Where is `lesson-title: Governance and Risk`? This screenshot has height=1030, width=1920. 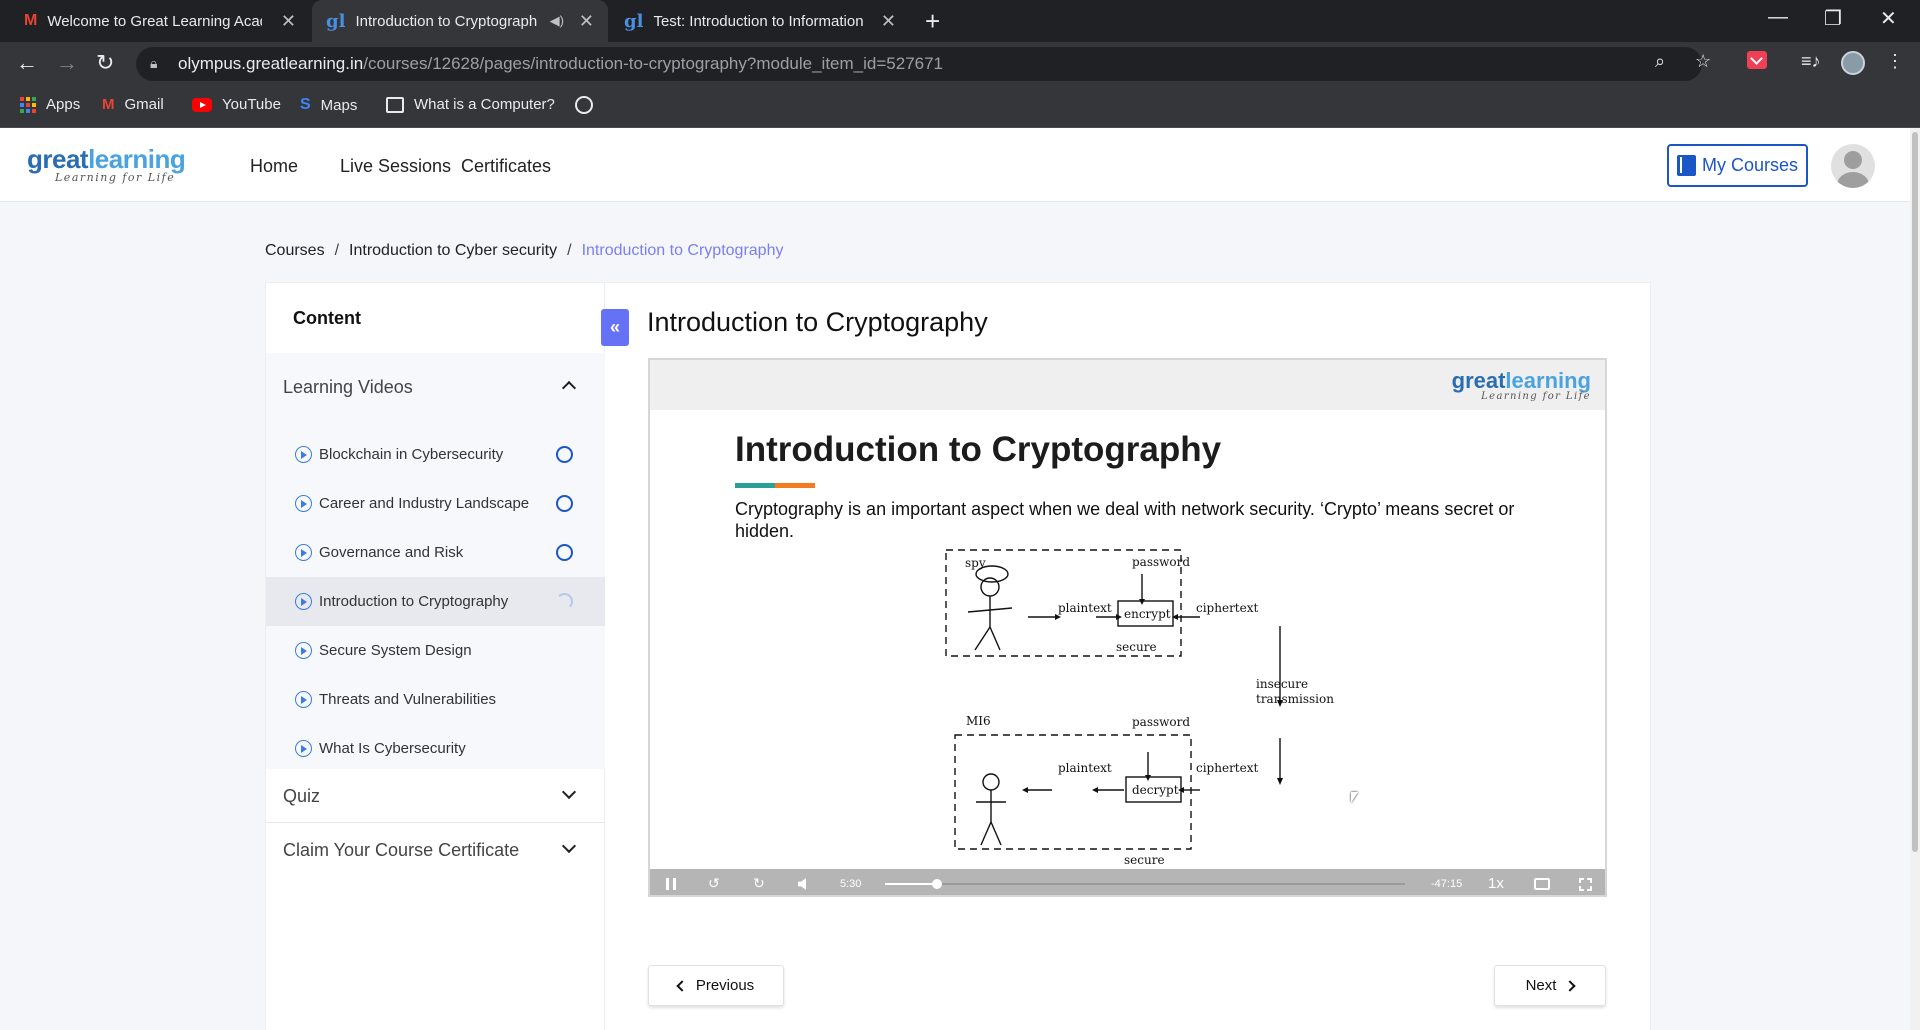
lesson-title: Governance and Risk is located at coordinates (391, 552).